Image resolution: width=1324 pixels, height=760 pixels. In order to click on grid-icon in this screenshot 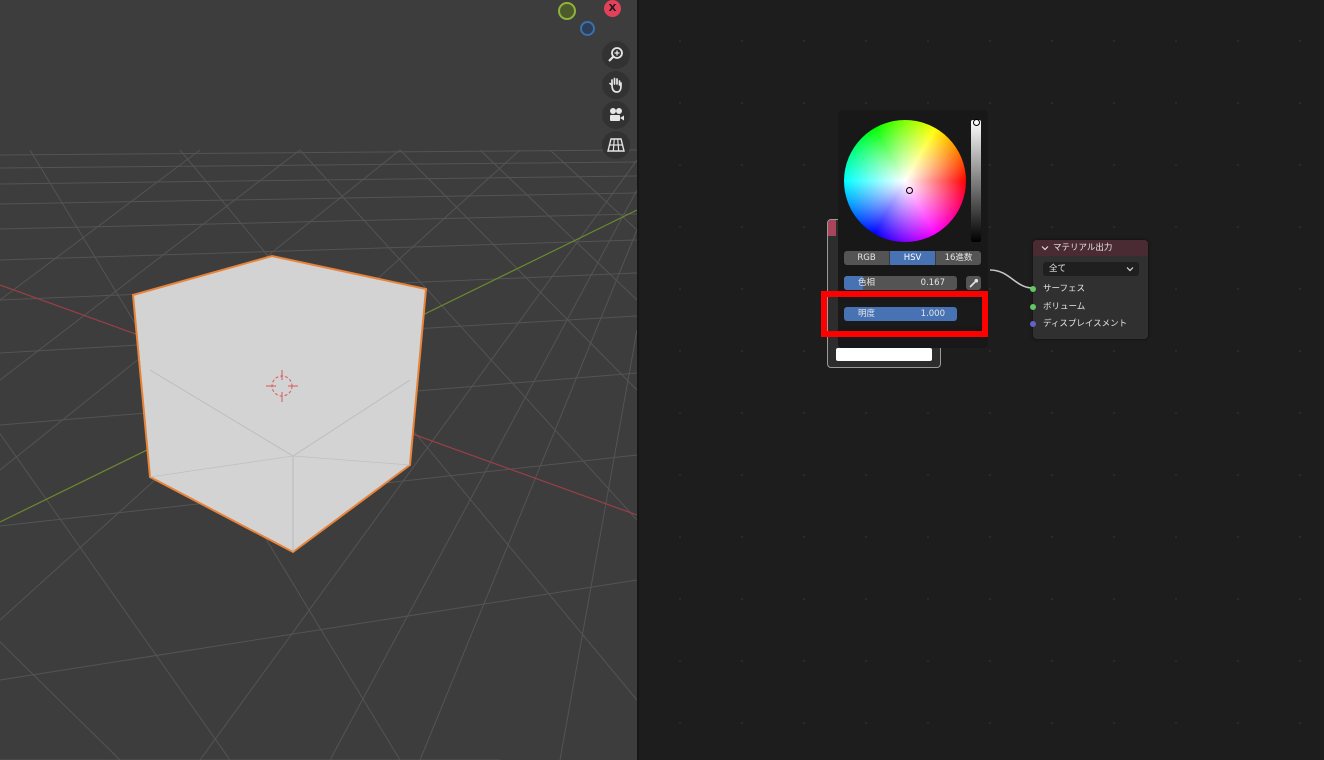, I will do `click(616, 145)`.